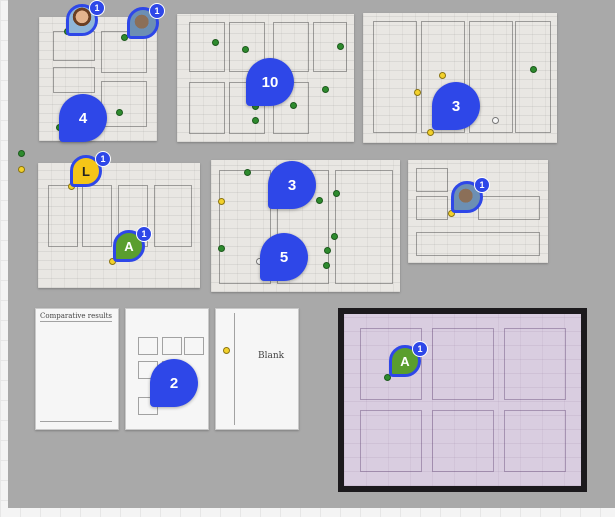  What do you see at coordinates (270, 82) in the screenshot?
I see `comment-cluster: 10` at bounding box center [270, 82].